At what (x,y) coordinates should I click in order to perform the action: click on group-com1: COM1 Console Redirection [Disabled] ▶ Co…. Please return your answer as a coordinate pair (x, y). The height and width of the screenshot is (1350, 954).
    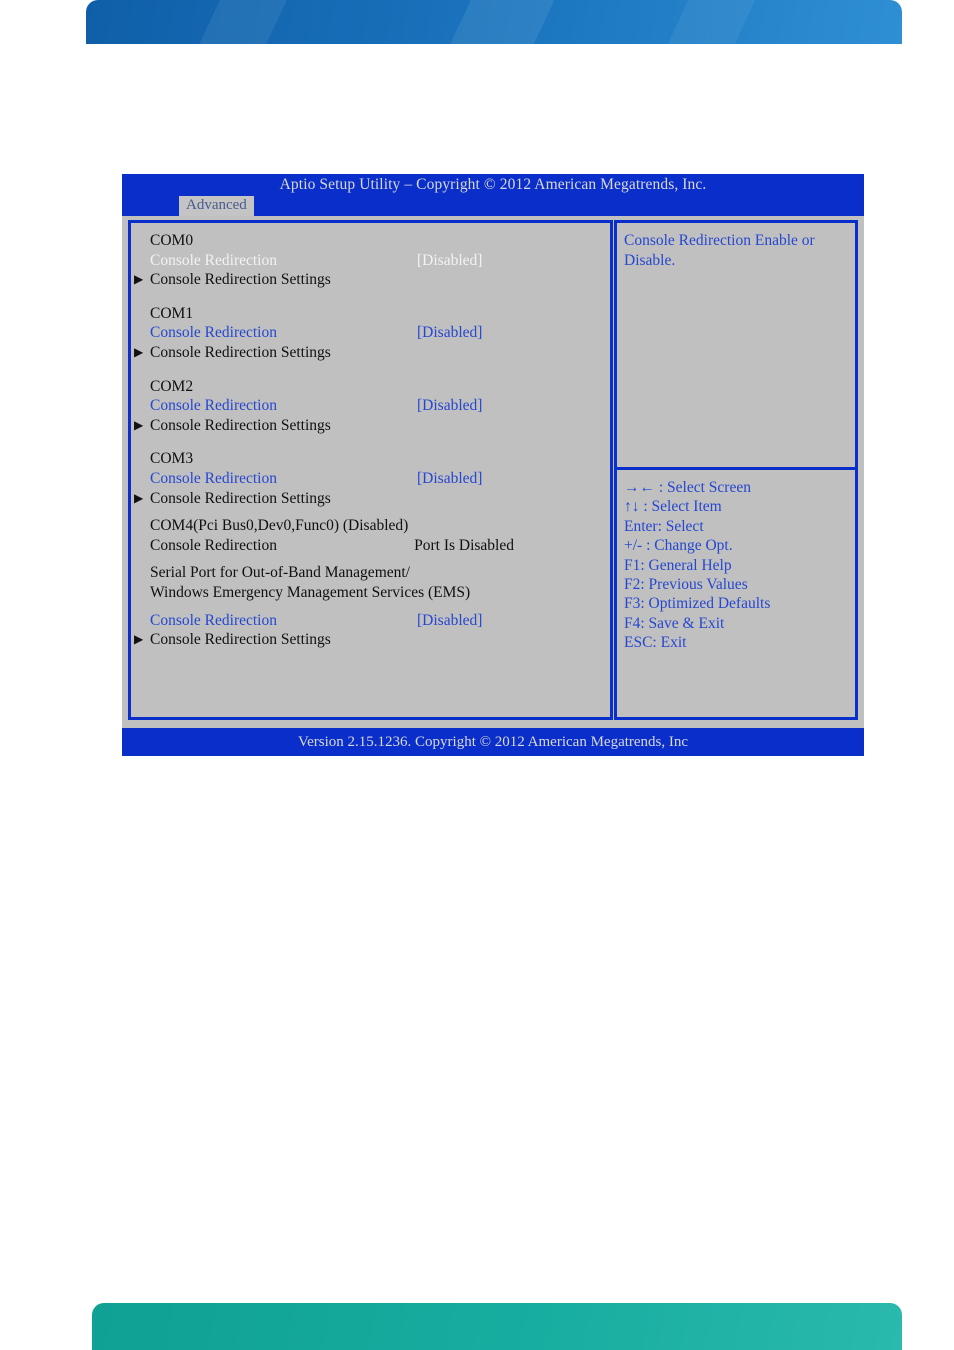
    Looking at the image, I should click on (370, 333).